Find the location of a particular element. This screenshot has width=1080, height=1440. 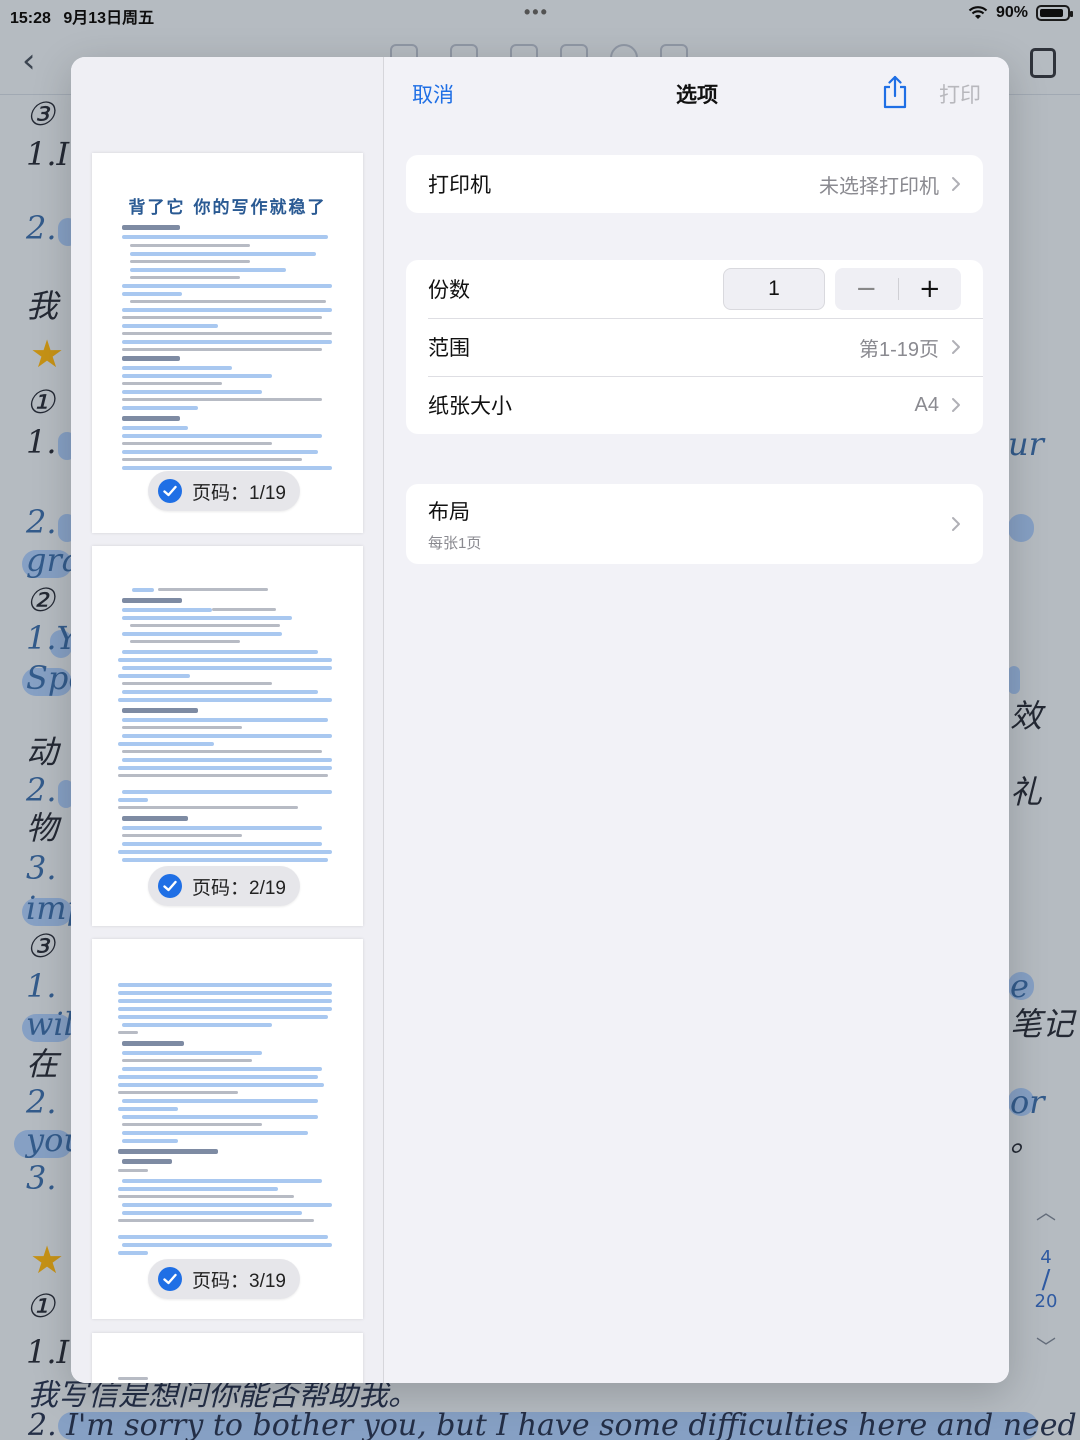

increment-button: + is located at coordinates (930, 289).